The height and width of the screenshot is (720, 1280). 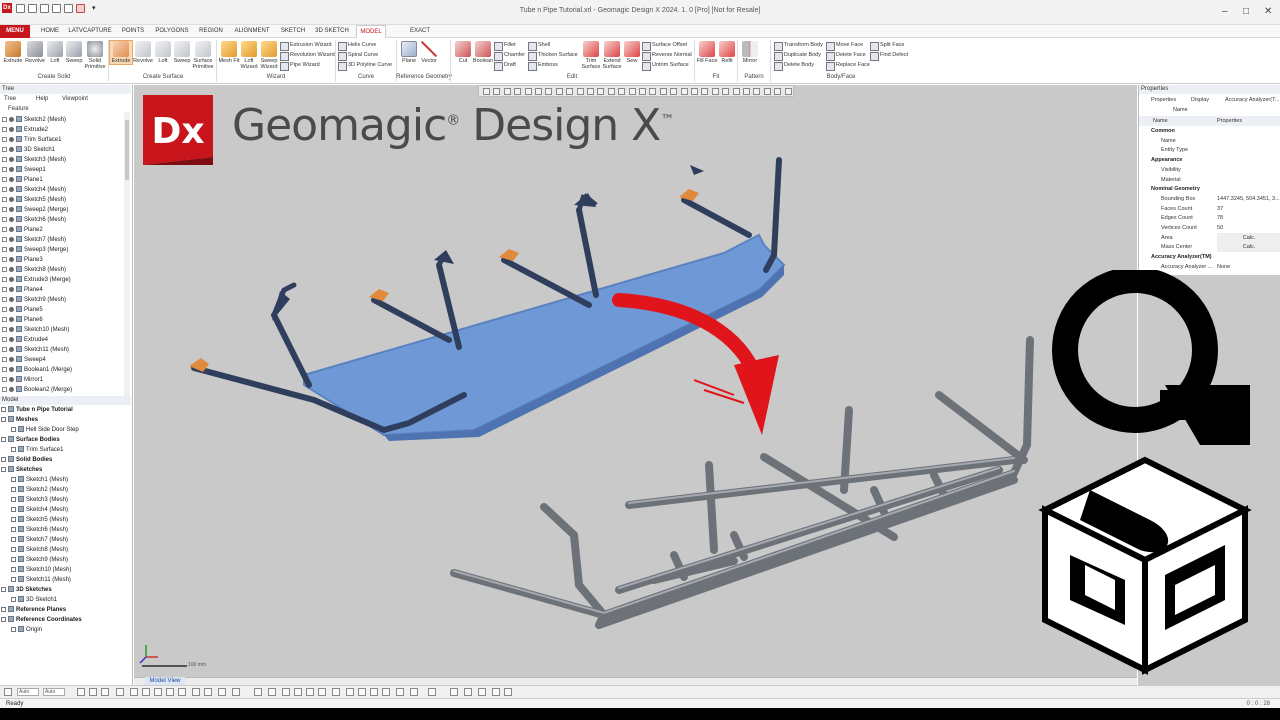 I want to click on property-row: Visibility, so click(x=1209, y=170).